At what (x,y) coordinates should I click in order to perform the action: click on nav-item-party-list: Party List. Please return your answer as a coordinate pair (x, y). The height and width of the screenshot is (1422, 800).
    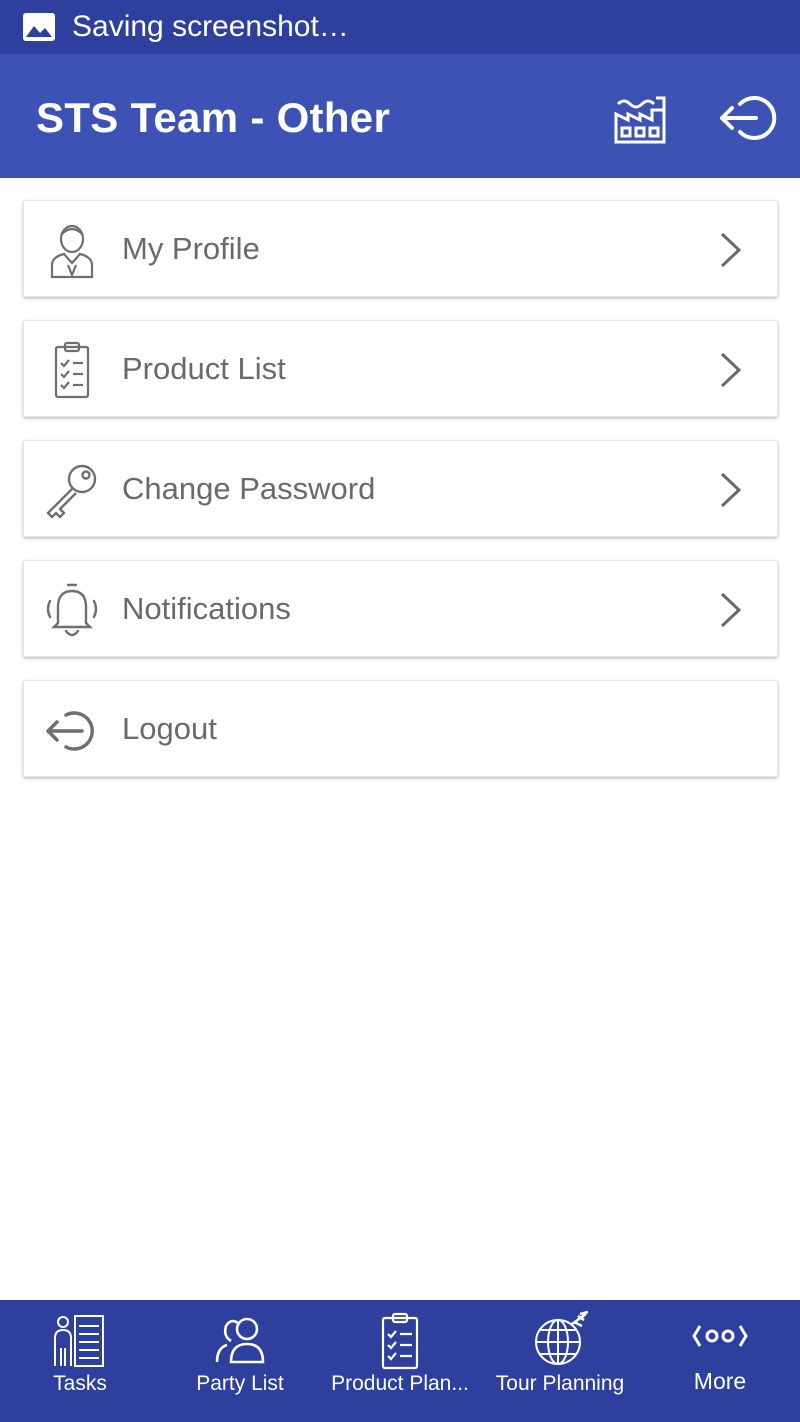
    Looking at the image, I should click on (240, 1361).